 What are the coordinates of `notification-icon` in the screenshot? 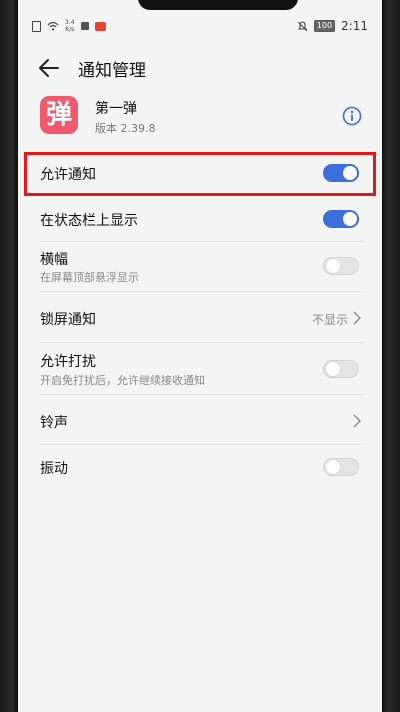 It's located at (84, 26).